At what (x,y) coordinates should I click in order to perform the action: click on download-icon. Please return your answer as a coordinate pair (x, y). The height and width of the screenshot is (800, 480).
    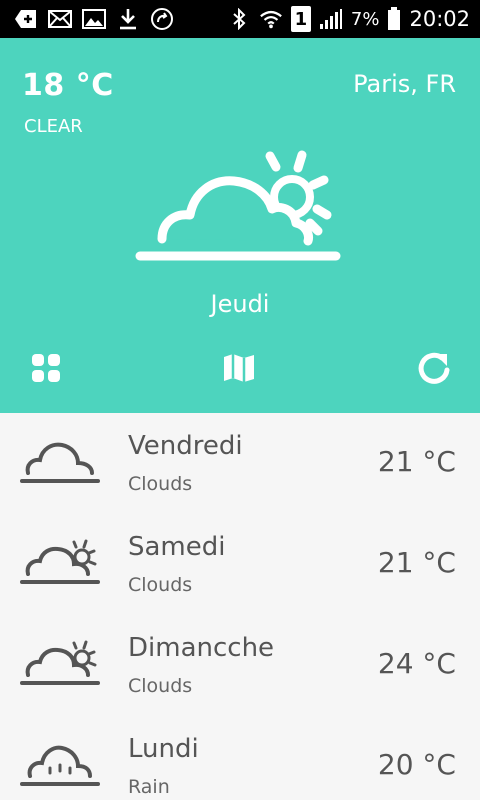
    Looking at the image, I should click on (128, 19).